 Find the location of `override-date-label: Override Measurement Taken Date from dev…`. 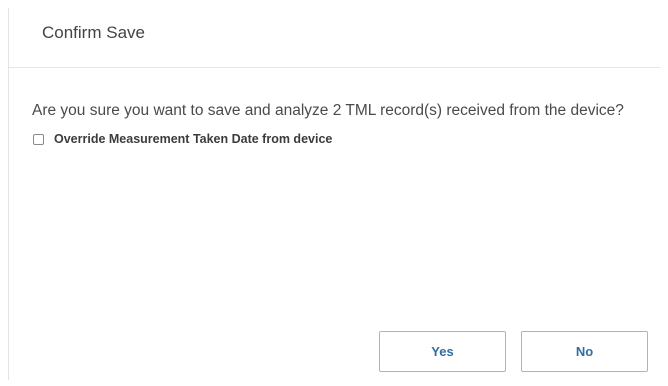

override-date-label: Override Measurement Taken Date from dev… is located at coordinates (193, 139).